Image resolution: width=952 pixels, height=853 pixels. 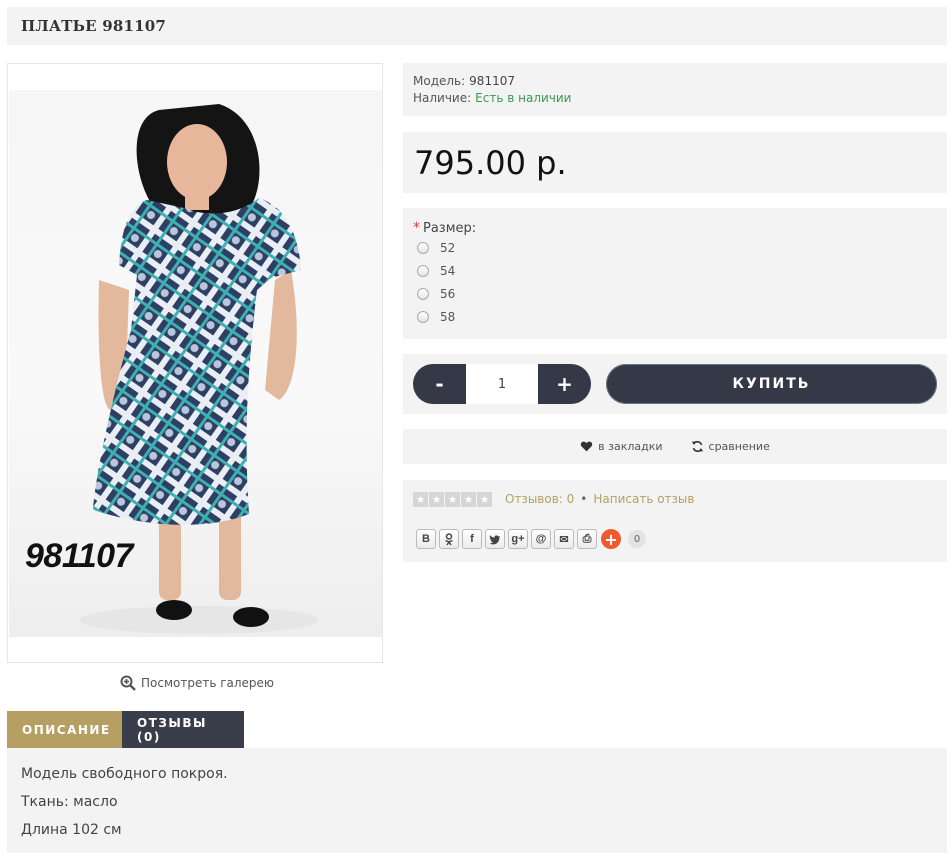 I want to click on size-options-panel: * Размер: 52 54 56 58, so click(x=675, y=273).